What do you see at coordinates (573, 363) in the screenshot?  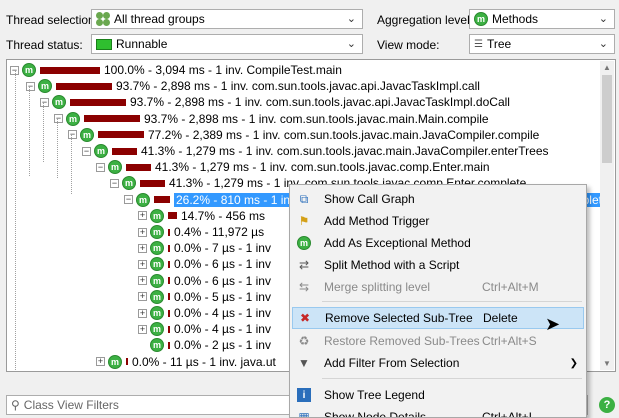 I see `submenu-arrow-icon: ❯` at bounding box center [573, 363].